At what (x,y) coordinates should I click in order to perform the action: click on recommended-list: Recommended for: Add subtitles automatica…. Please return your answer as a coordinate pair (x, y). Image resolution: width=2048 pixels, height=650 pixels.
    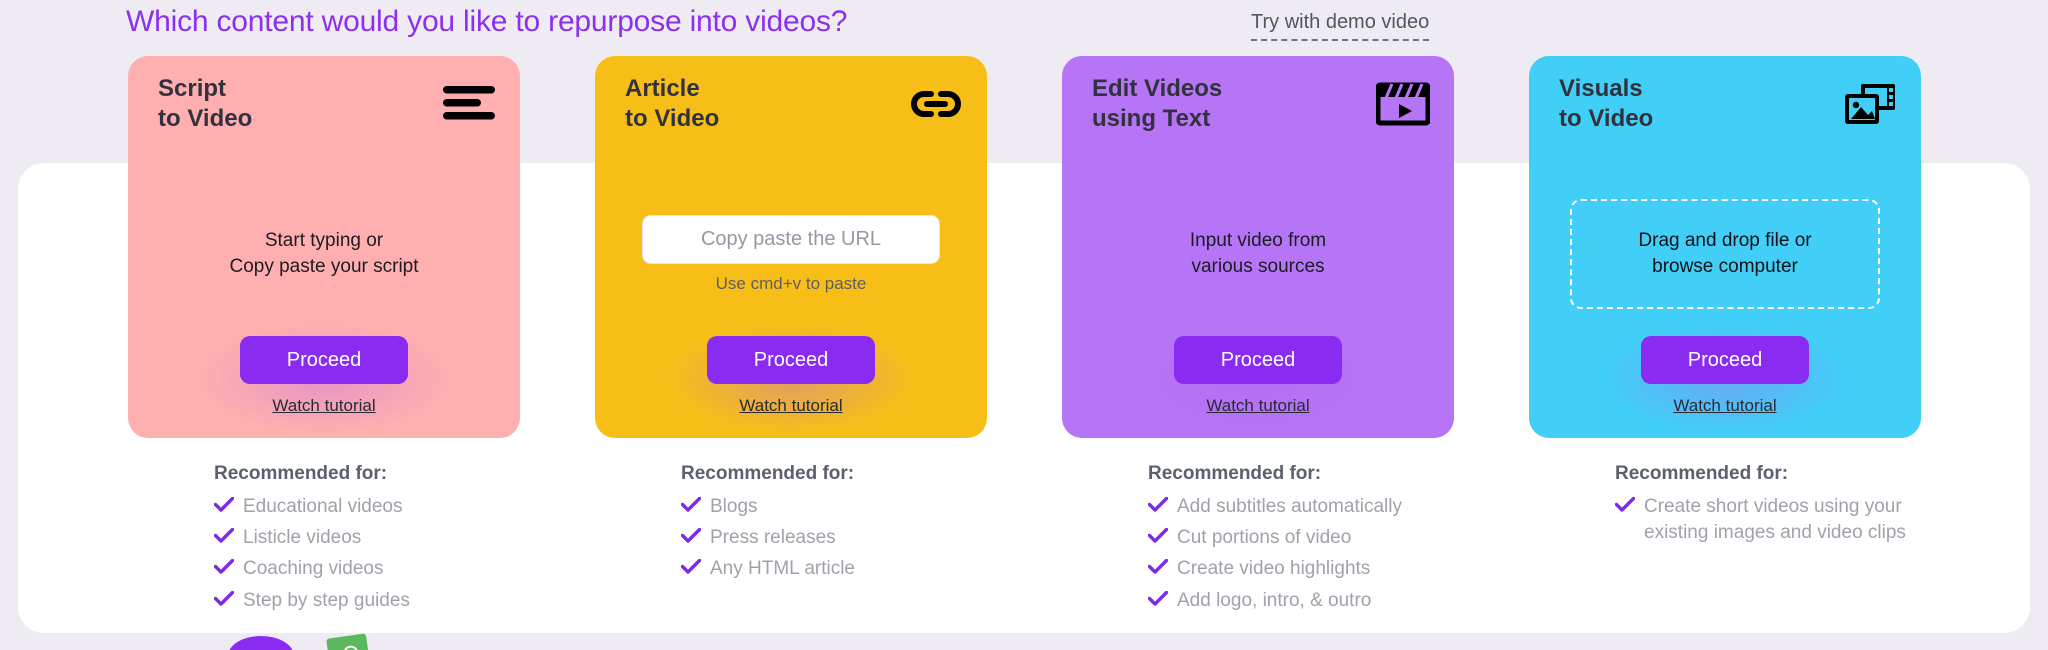
    Looking at the image, I should click on (1258, 538).